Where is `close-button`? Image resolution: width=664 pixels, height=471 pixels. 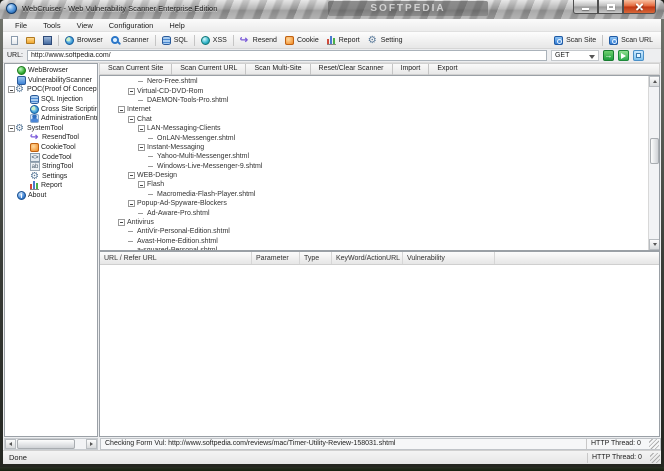
close-button is located at coordinates (639, 7).